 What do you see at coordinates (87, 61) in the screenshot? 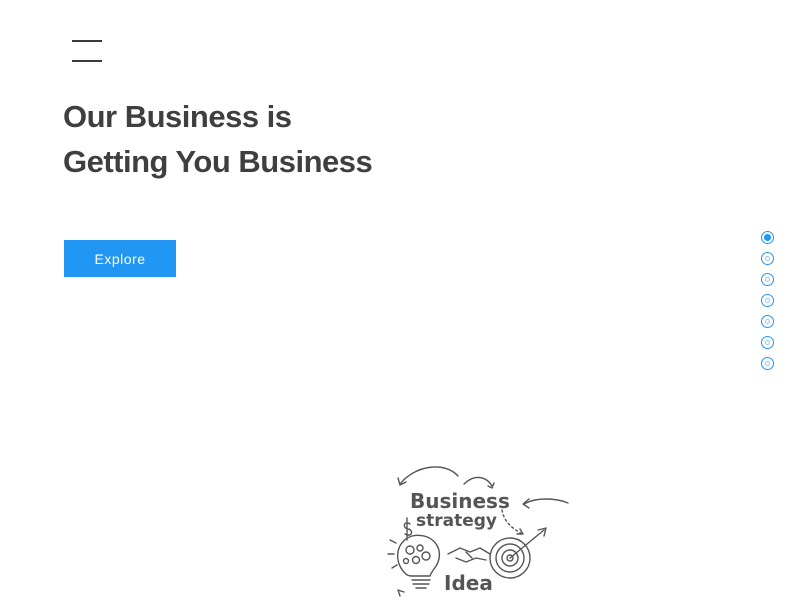
I see `menu-bar-bottom` at bounding box center [87, 61].